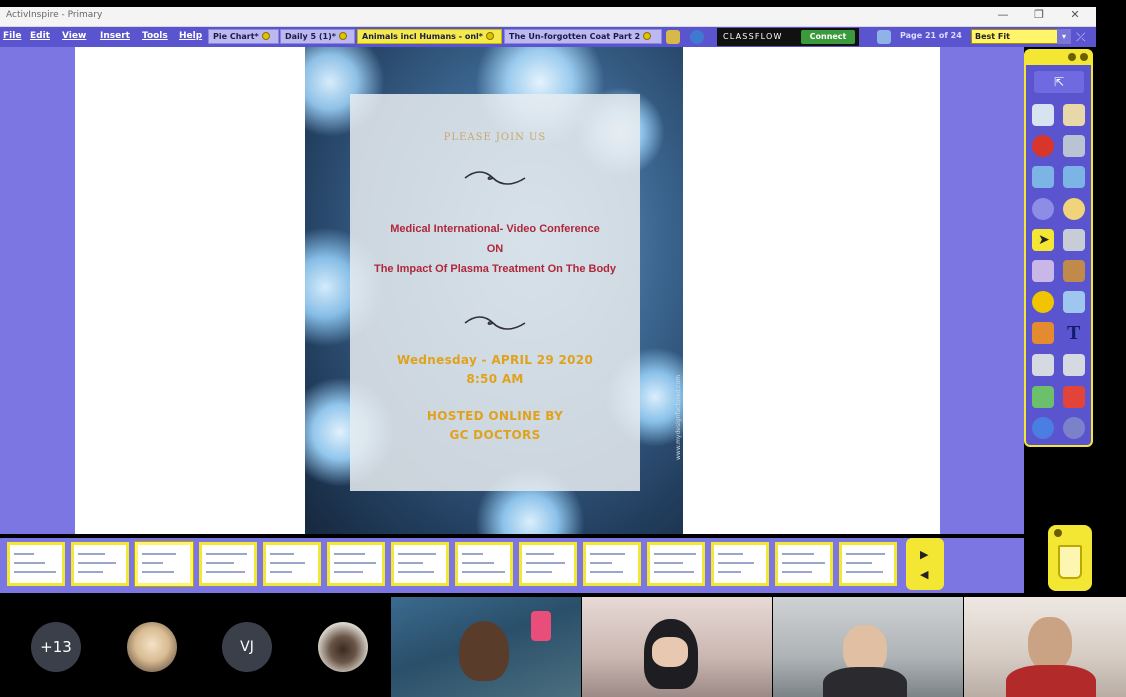 The image size is (1126, 697). Describe the element at coordinates (1074, 397) in the screenshot. I see `clear-icon` at that location.